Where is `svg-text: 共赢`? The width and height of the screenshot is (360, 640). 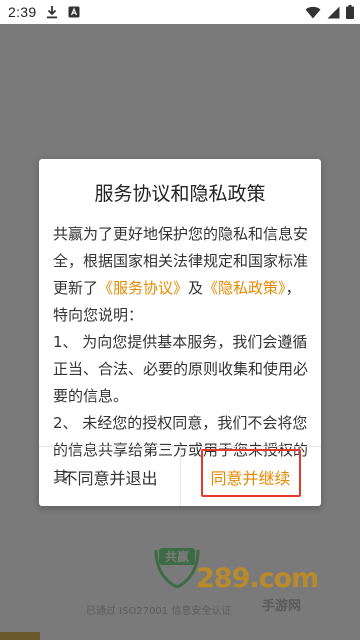 svg-text: 共赢 is located at coordinates (177, 556).